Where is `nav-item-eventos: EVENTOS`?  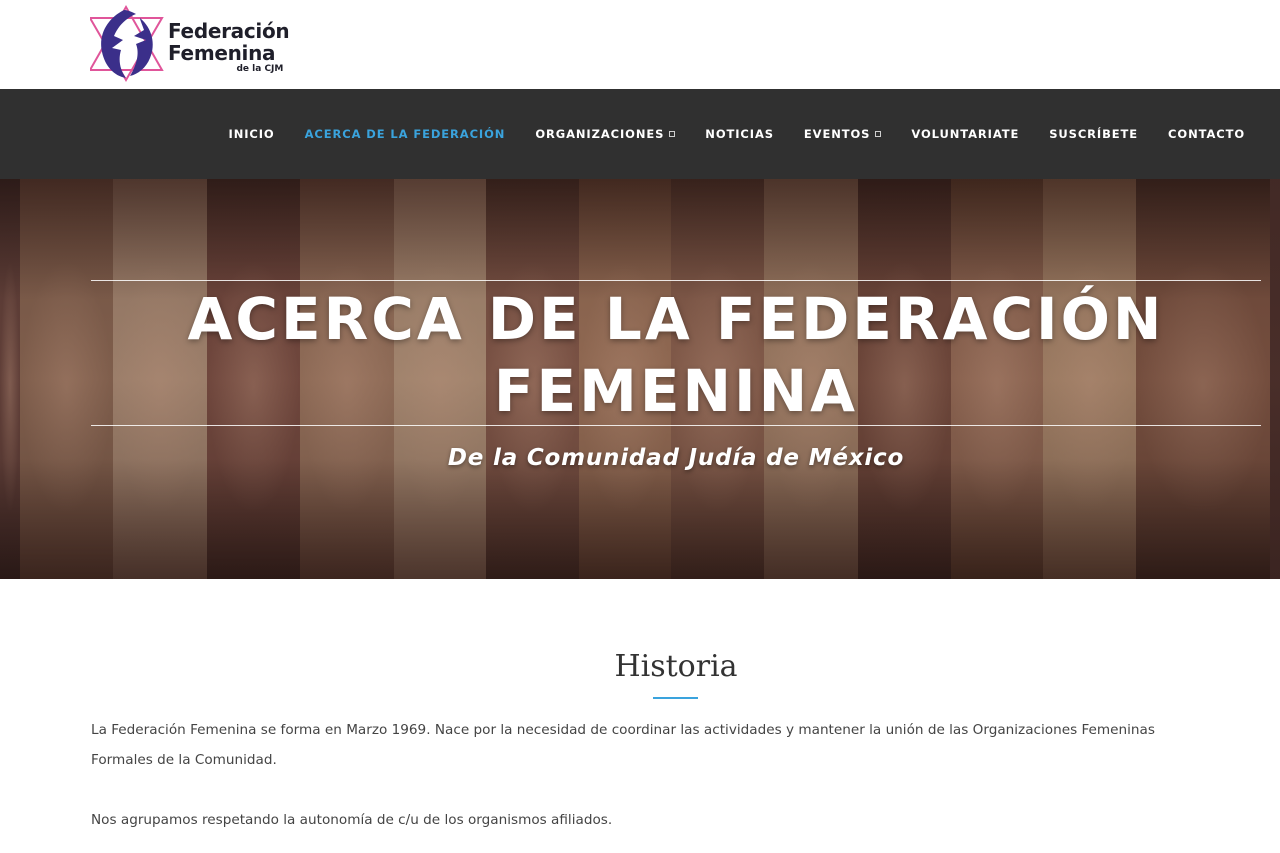 nav-item-eventos: EVENTOS is located at coordinates (842, 134).